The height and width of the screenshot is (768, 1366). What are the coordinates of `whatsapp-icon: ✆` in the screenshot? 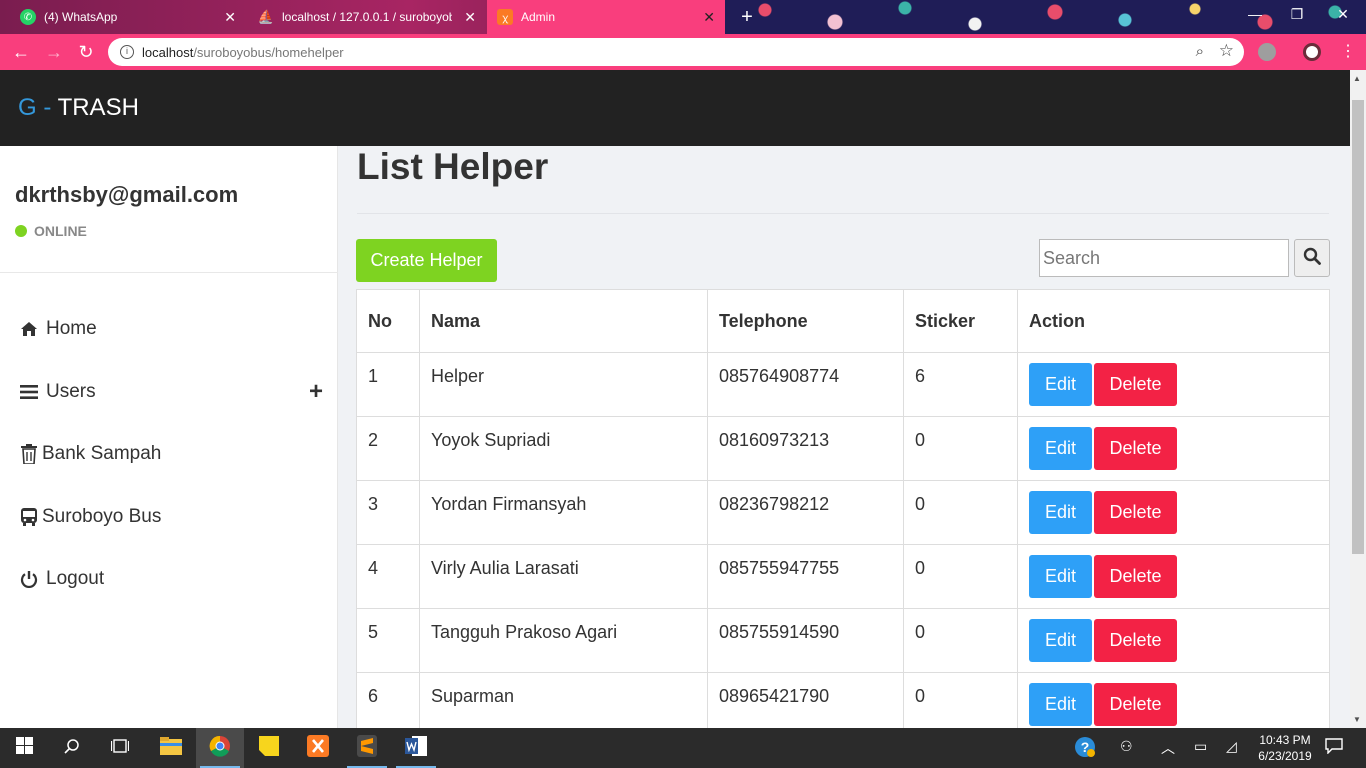 It's located at (28, 17).